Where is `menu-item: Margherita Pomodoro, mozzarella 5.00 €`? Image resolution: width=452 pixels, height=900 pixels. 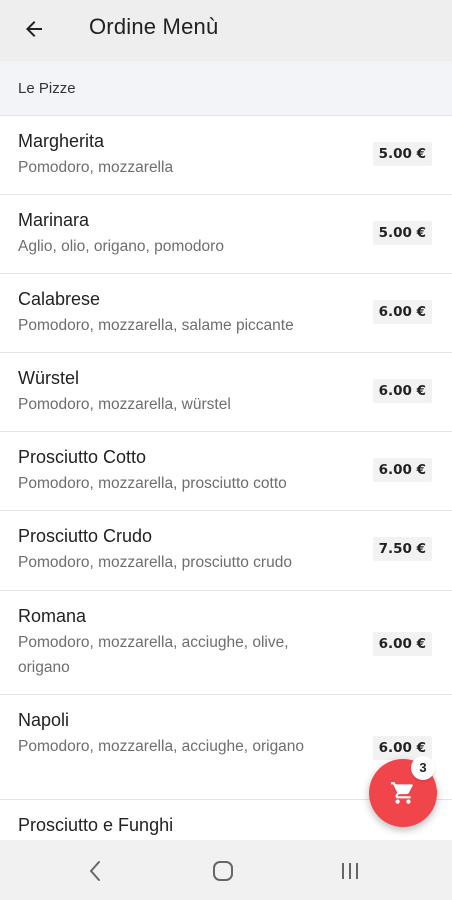
menu-item: Margherita Pomodoro, mozzarella 5.00 € is located at coordinates (226, 155).